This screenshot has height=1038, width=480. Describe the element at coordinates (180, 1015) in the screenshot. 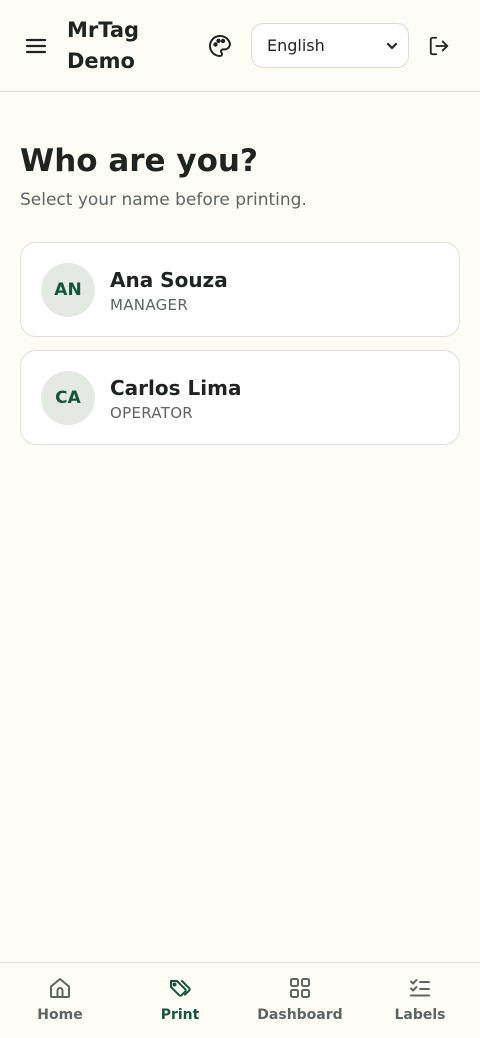

I see `nav-label: Print` at that location.